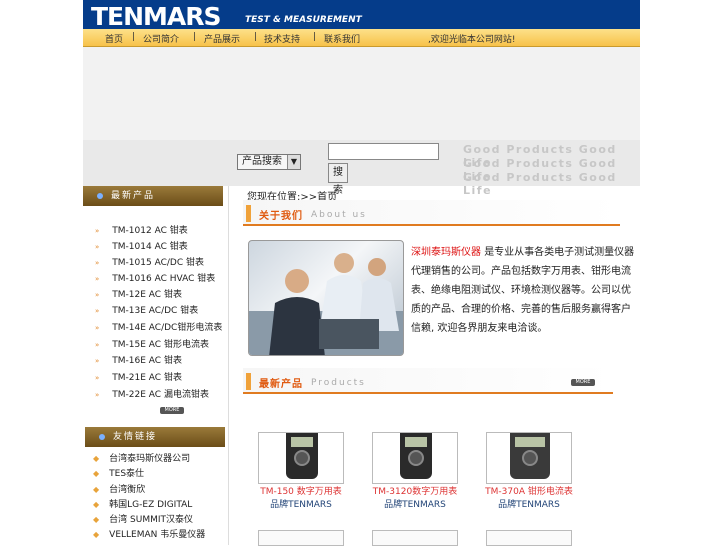 The image size is (727, 546). Describe the element at coordinates (361, 93) in the screenshot. I see `banner` at that location.